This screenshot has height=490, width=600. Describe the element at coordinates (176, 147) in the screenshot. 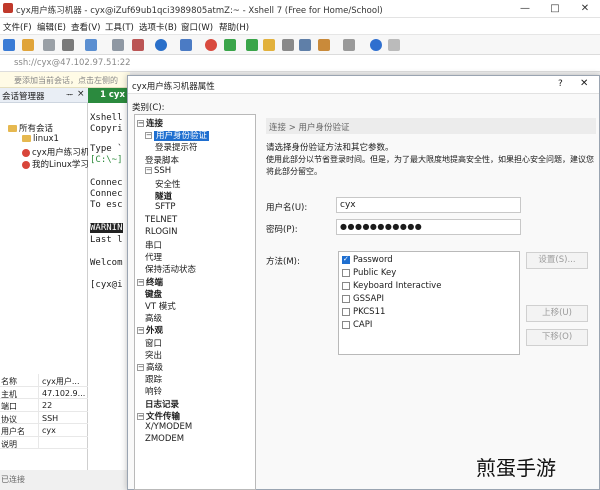

I see `tree-node: 登录提示符` at that location.